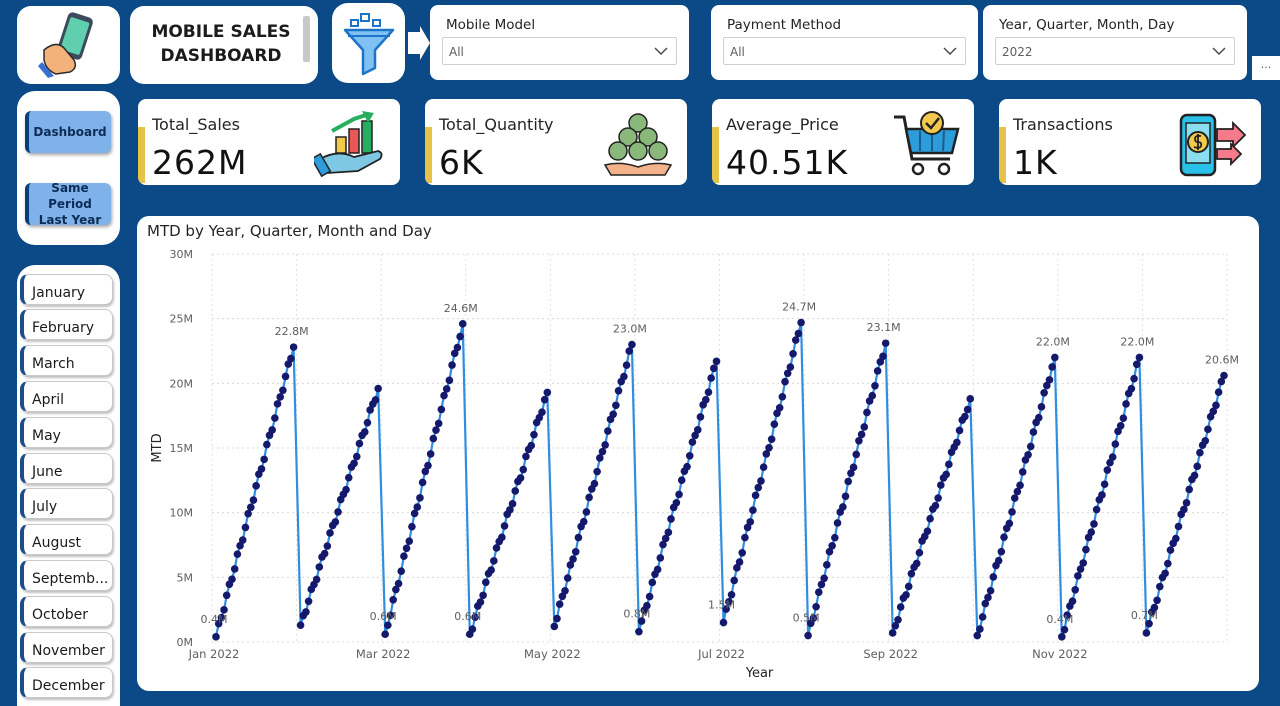  I want to click on same-period-last-year-button: Same Period Last Year, so click(68, 204).